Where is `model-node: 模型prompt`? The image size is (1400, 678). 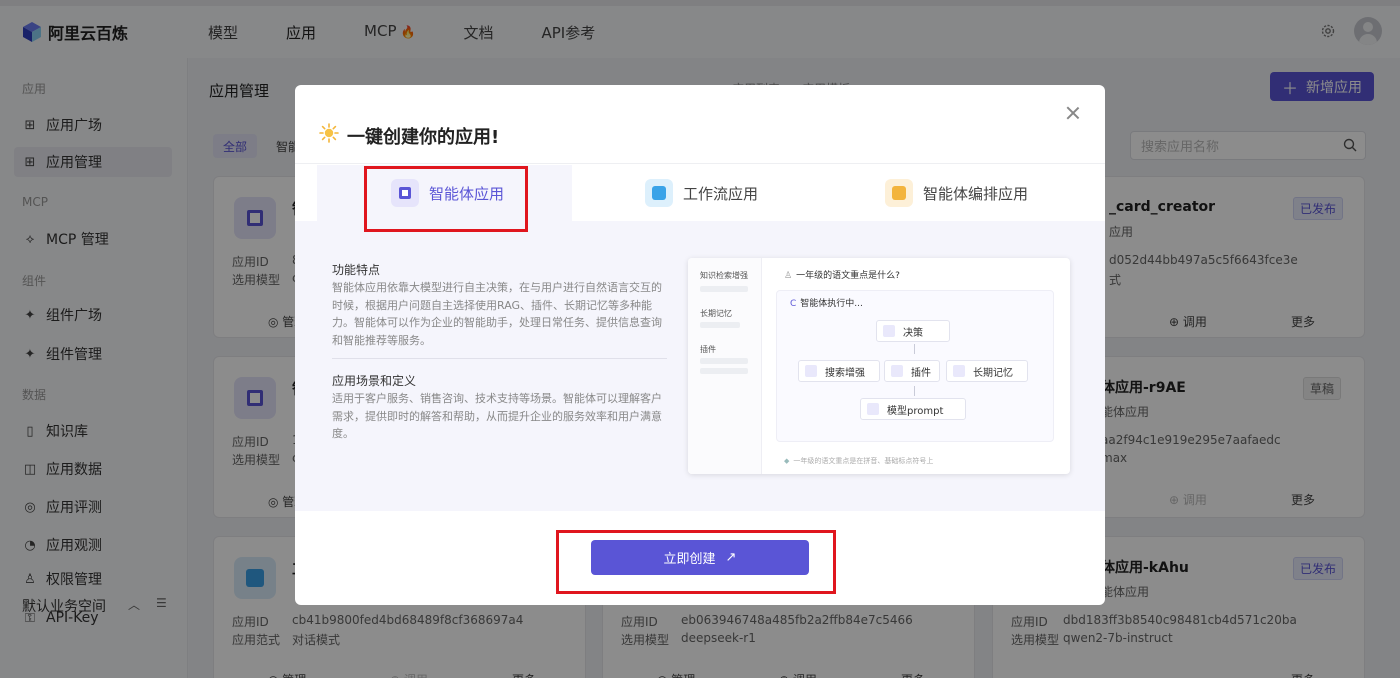 model-node: 模型prompt is located at coordinates (913, 409).